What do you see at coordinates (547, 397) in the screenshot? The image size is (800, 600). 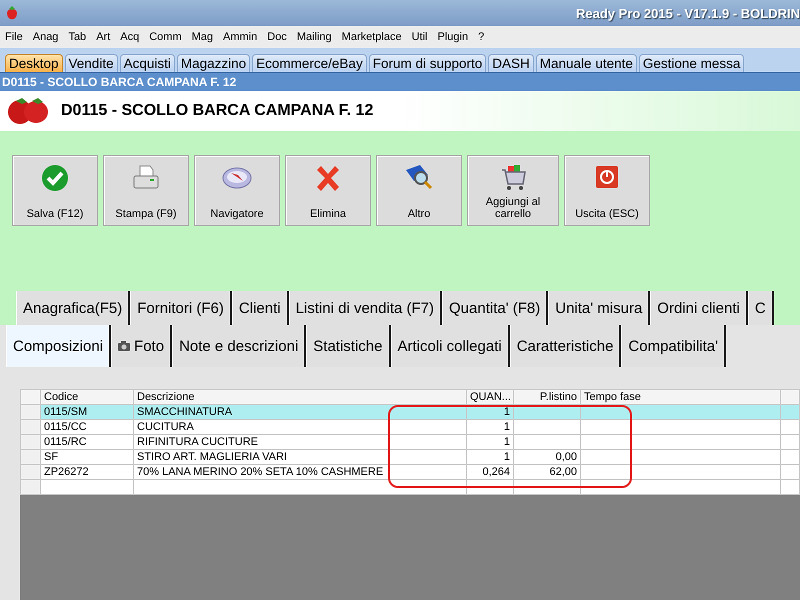 I see `column-header: P.listino` at bounding box center [547, 397].